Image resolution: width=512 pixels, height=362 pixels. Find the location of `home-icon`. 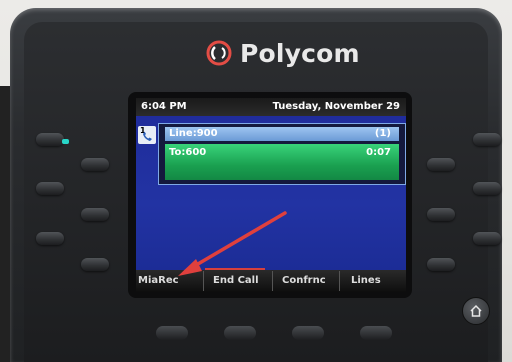

home-icon is located at coordinates (476, 310).